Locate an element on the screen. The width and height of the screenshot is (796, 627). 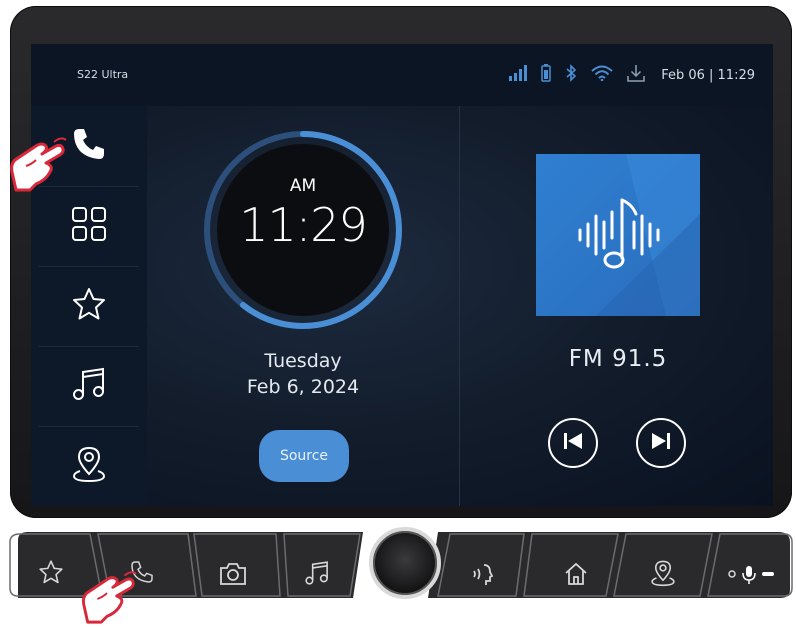
hw-camera-button is located at coordinates (233, 574).